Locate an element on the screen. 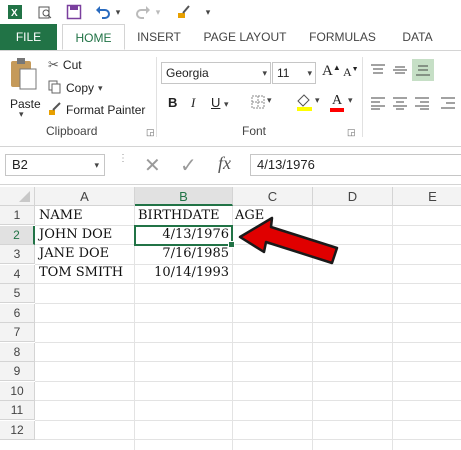  formula-input: 4/13/1976 is located at coordinates (355, 165).